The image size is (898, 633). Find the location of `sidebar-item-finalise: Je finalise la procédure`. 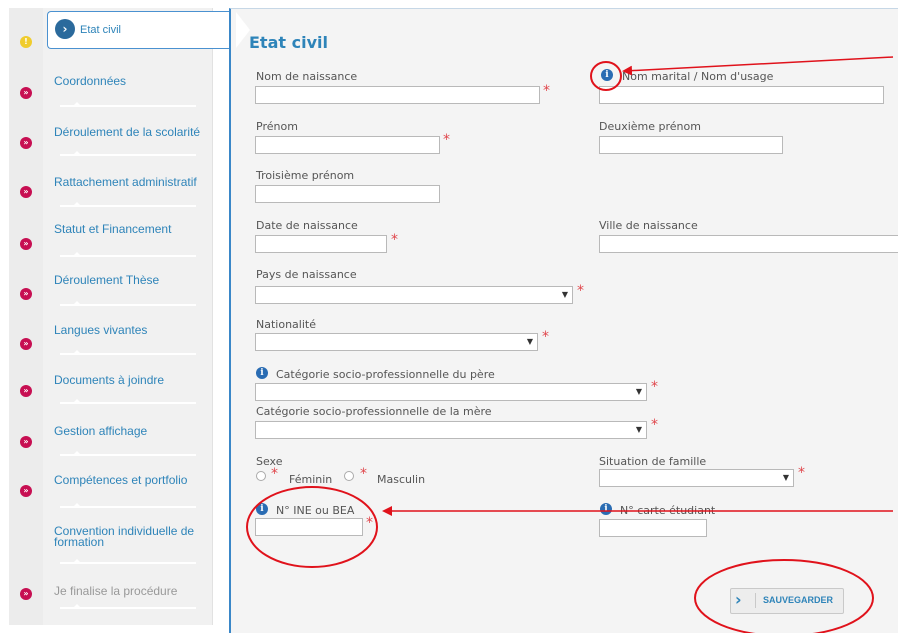

sidebar-item-finalise: Je finalise la procédure is located at coordinates (128, 599).